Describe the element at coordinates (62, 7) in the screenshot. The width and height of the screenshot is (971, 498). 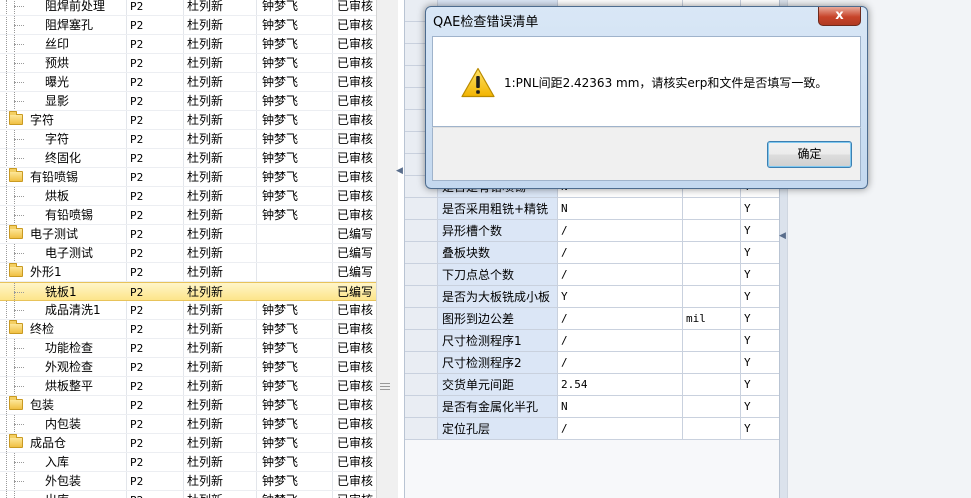
I see `tree-node: 阻焊前处理` at that location.